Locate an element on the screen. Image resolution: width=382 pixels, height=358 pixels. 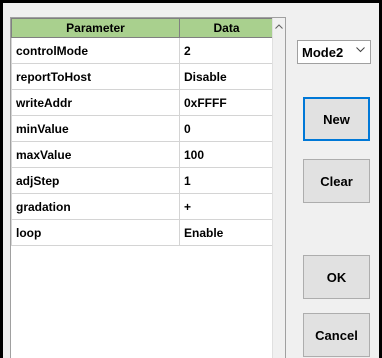
param-cell: reportToHost is located at coordinates (95, 76).